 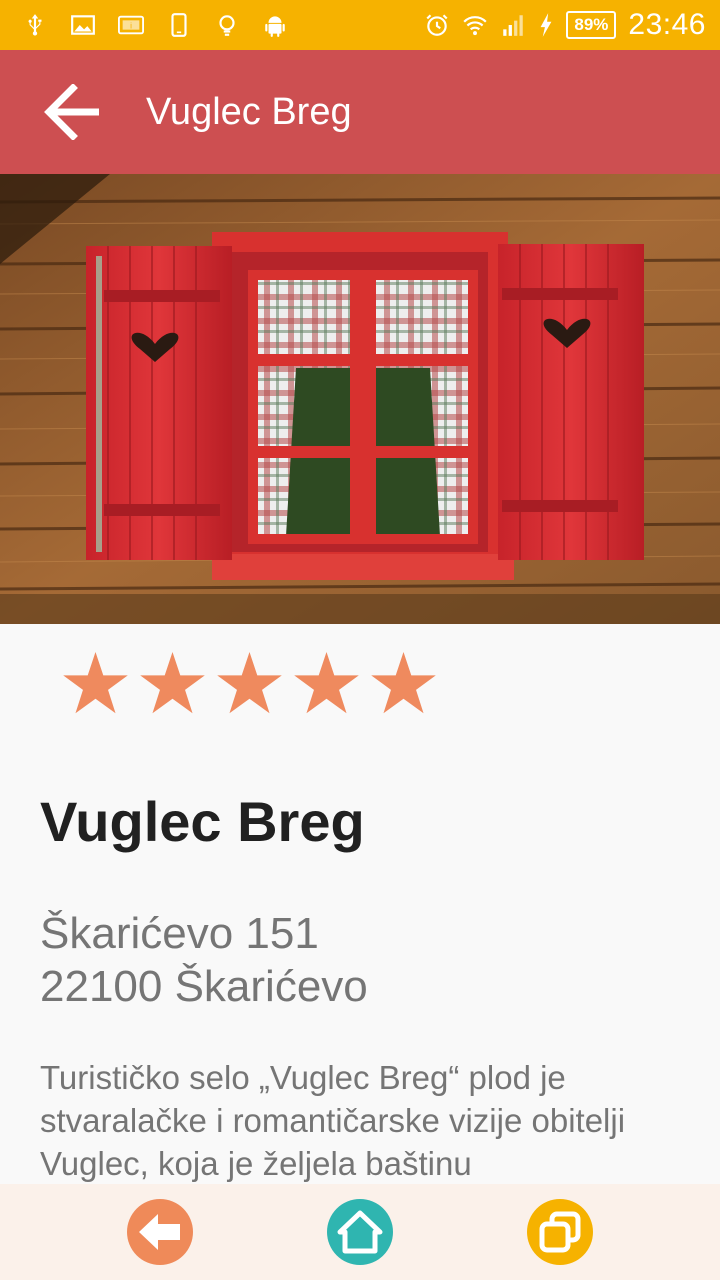 I want to click on page-title: Vuglec Breg, so click(x=249, y=111).